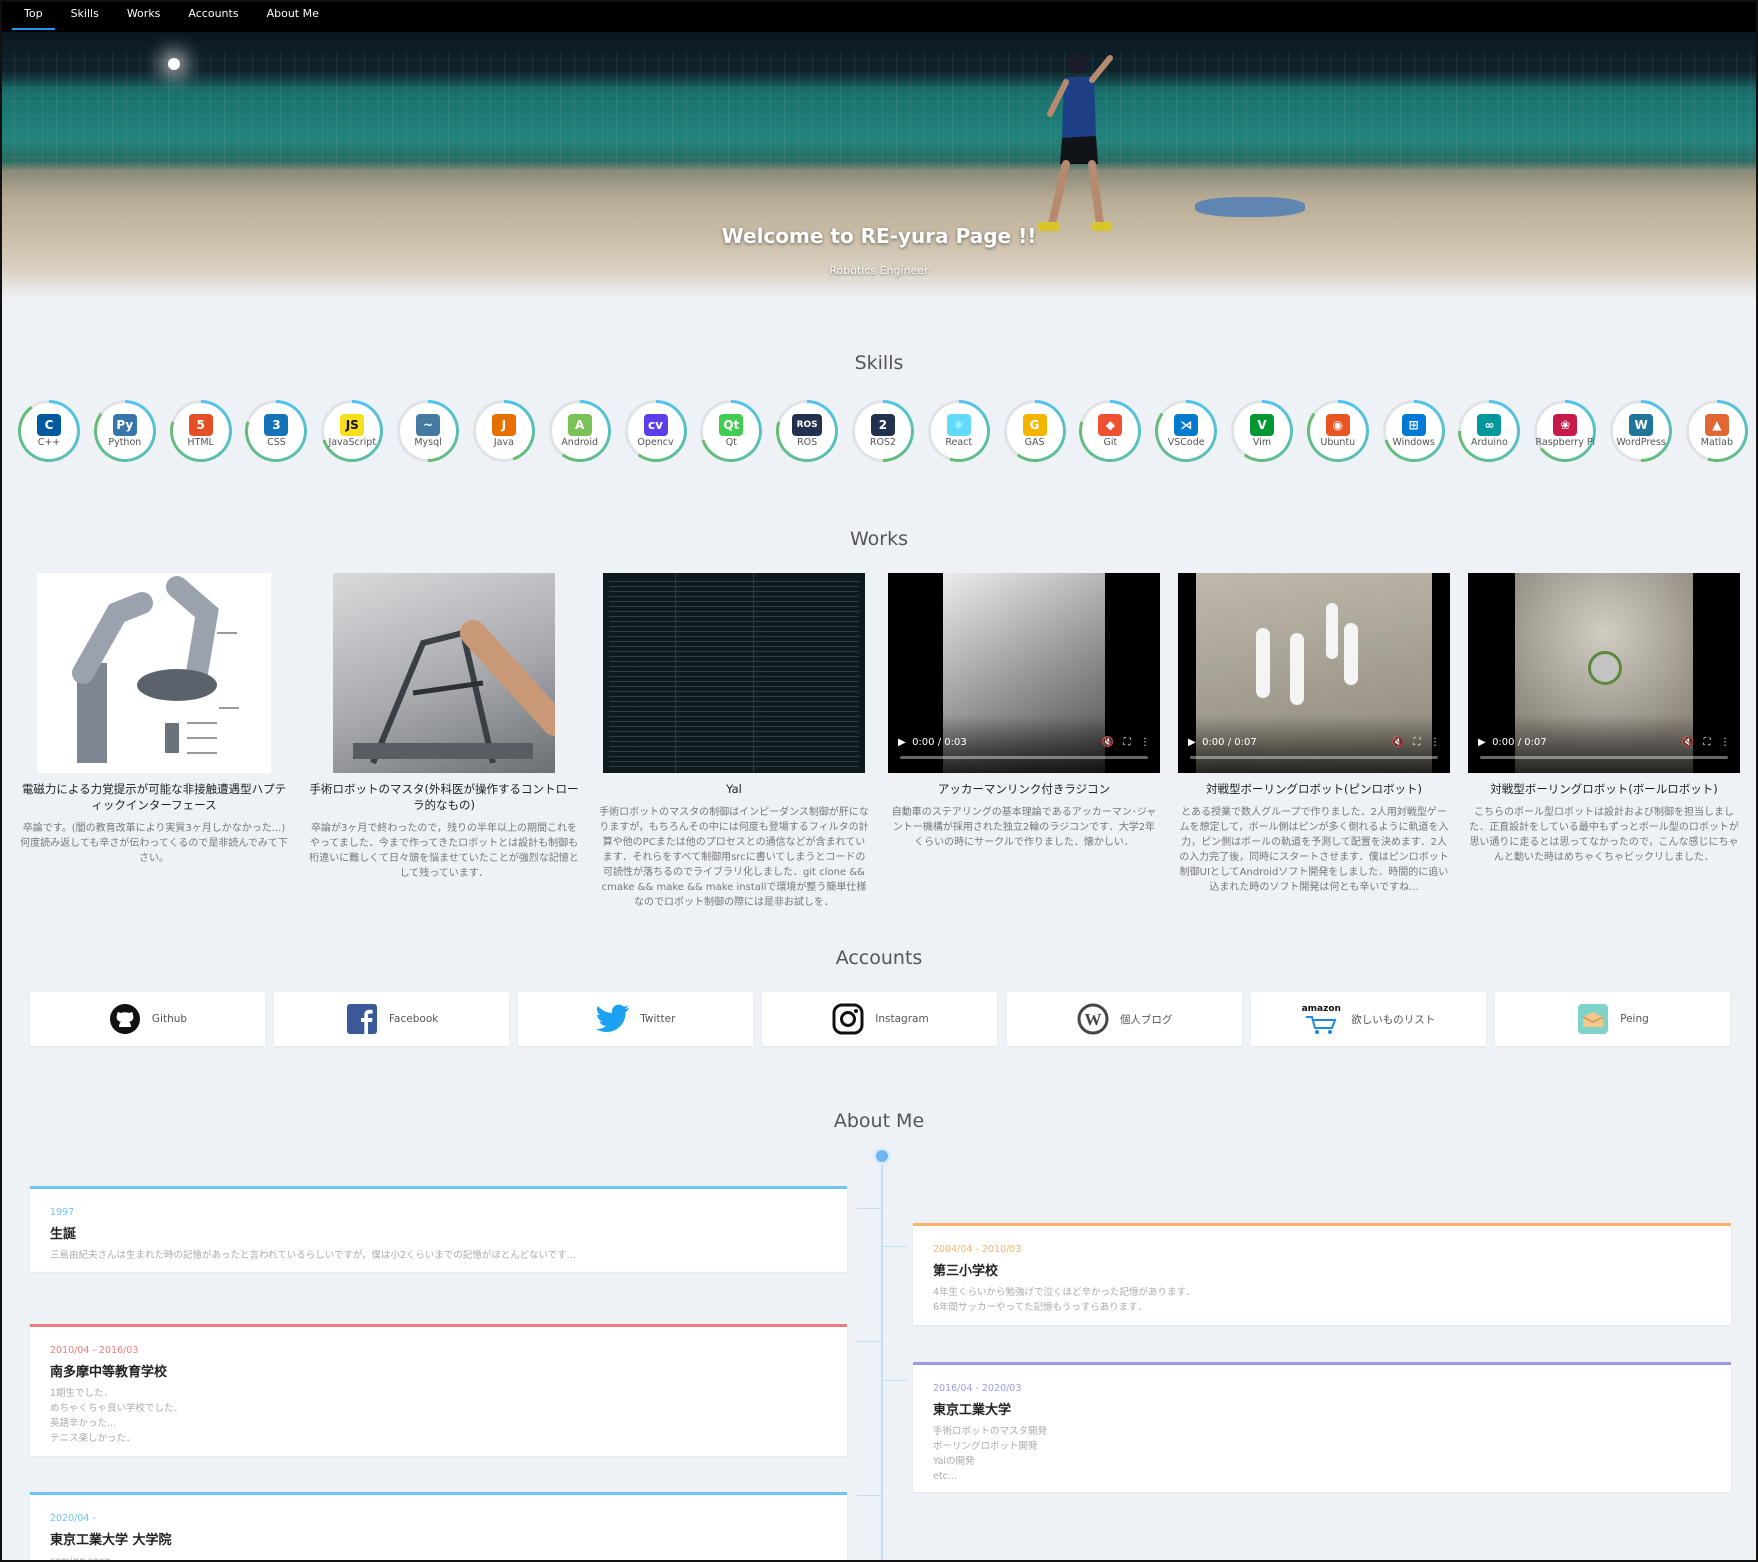  I want to click on work-image-yal-code, so click(734, 673).